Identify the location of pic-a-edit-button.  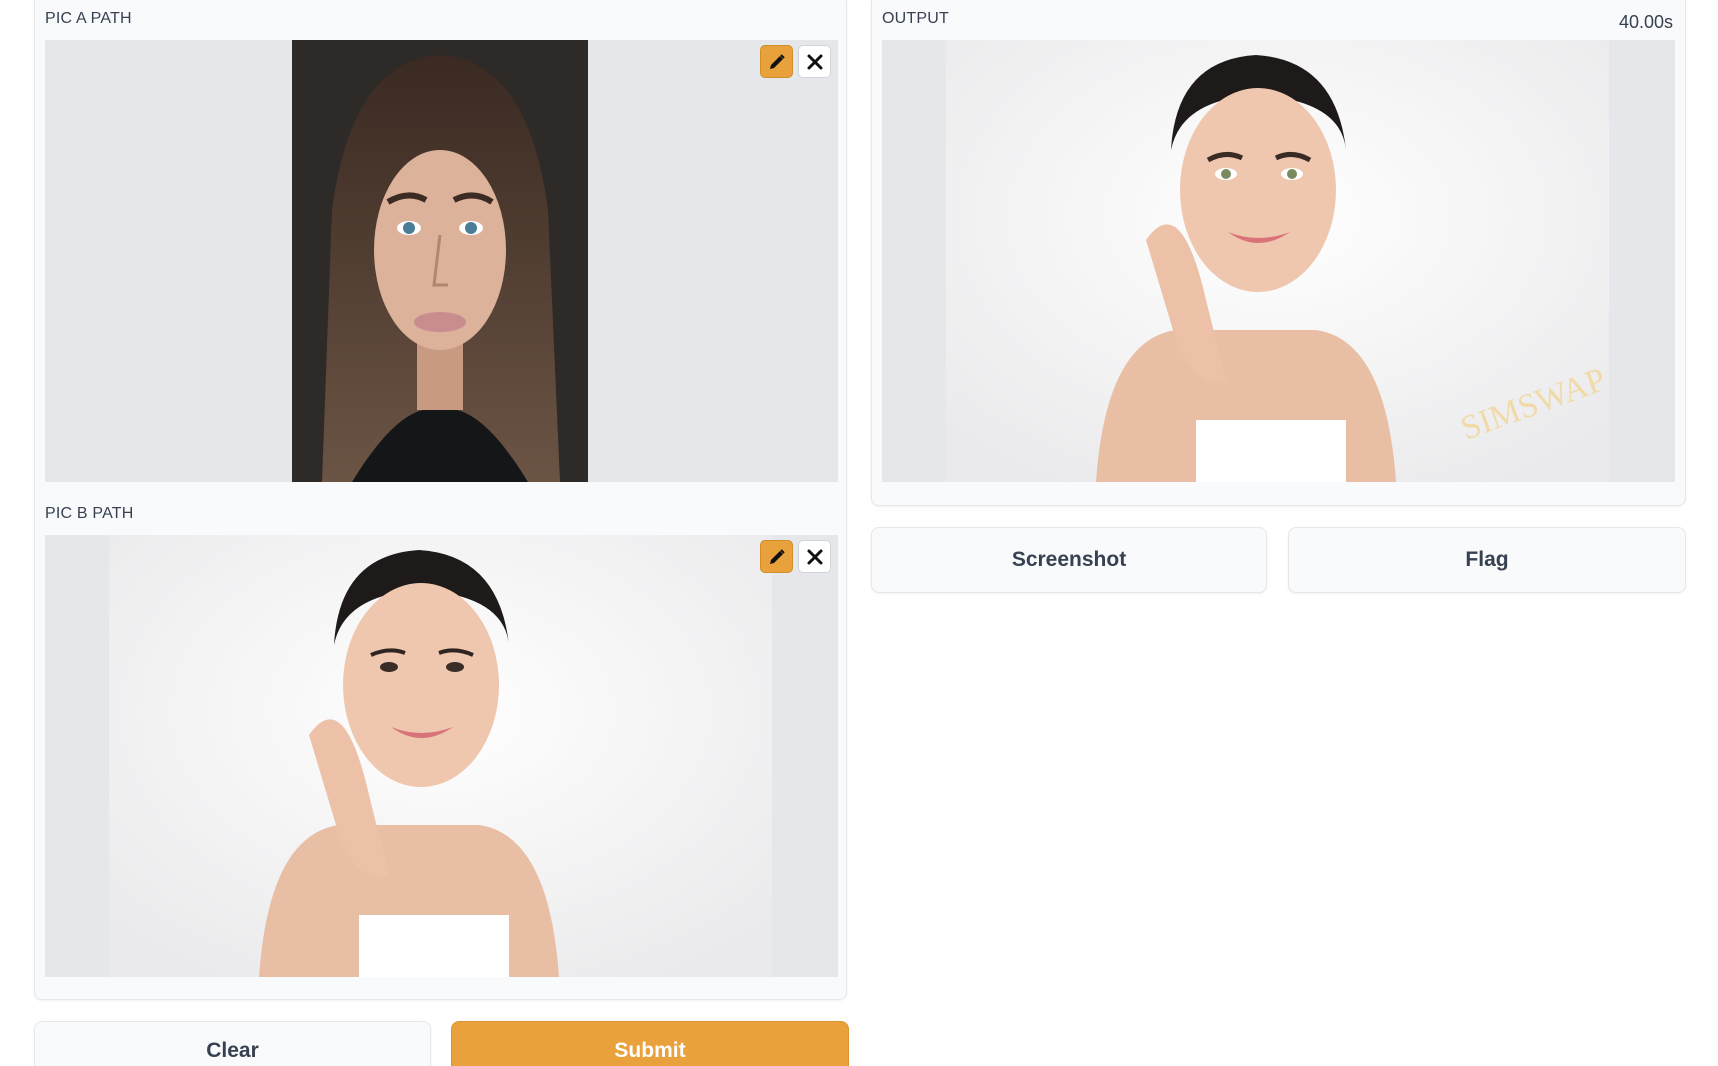
(776, 61).